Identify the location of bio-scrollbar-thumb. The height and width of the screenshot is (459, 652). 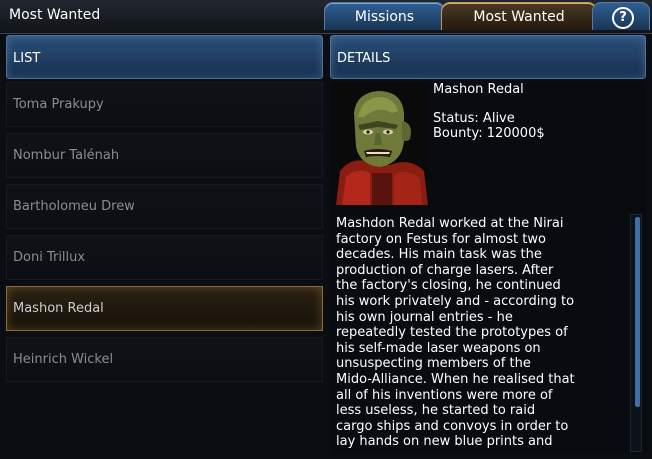
(637, 312).